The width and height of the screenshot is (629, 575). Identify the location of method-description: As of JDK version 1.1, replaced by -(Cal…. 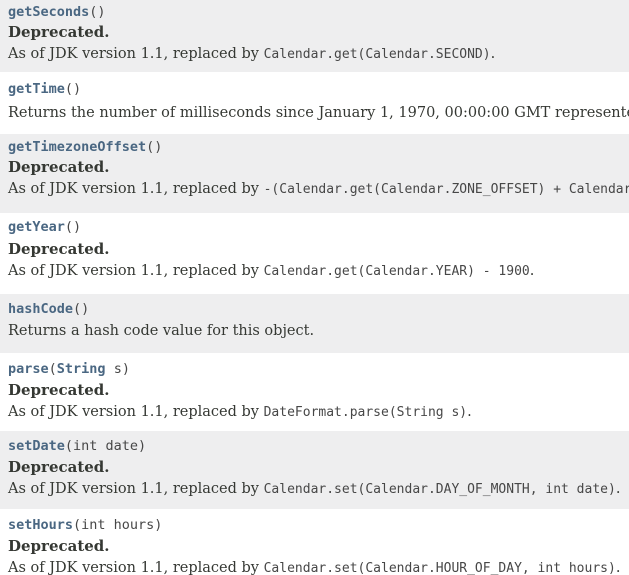
(318, 189).